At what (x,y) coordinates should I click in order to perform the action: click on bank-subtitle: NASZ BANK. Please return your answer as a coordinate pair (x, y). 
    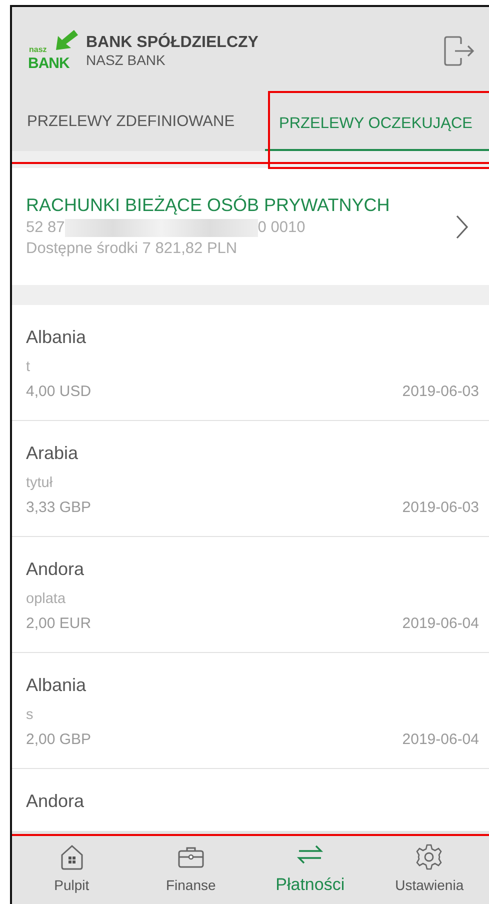
    Looking at the image, I should click on (126, 60).